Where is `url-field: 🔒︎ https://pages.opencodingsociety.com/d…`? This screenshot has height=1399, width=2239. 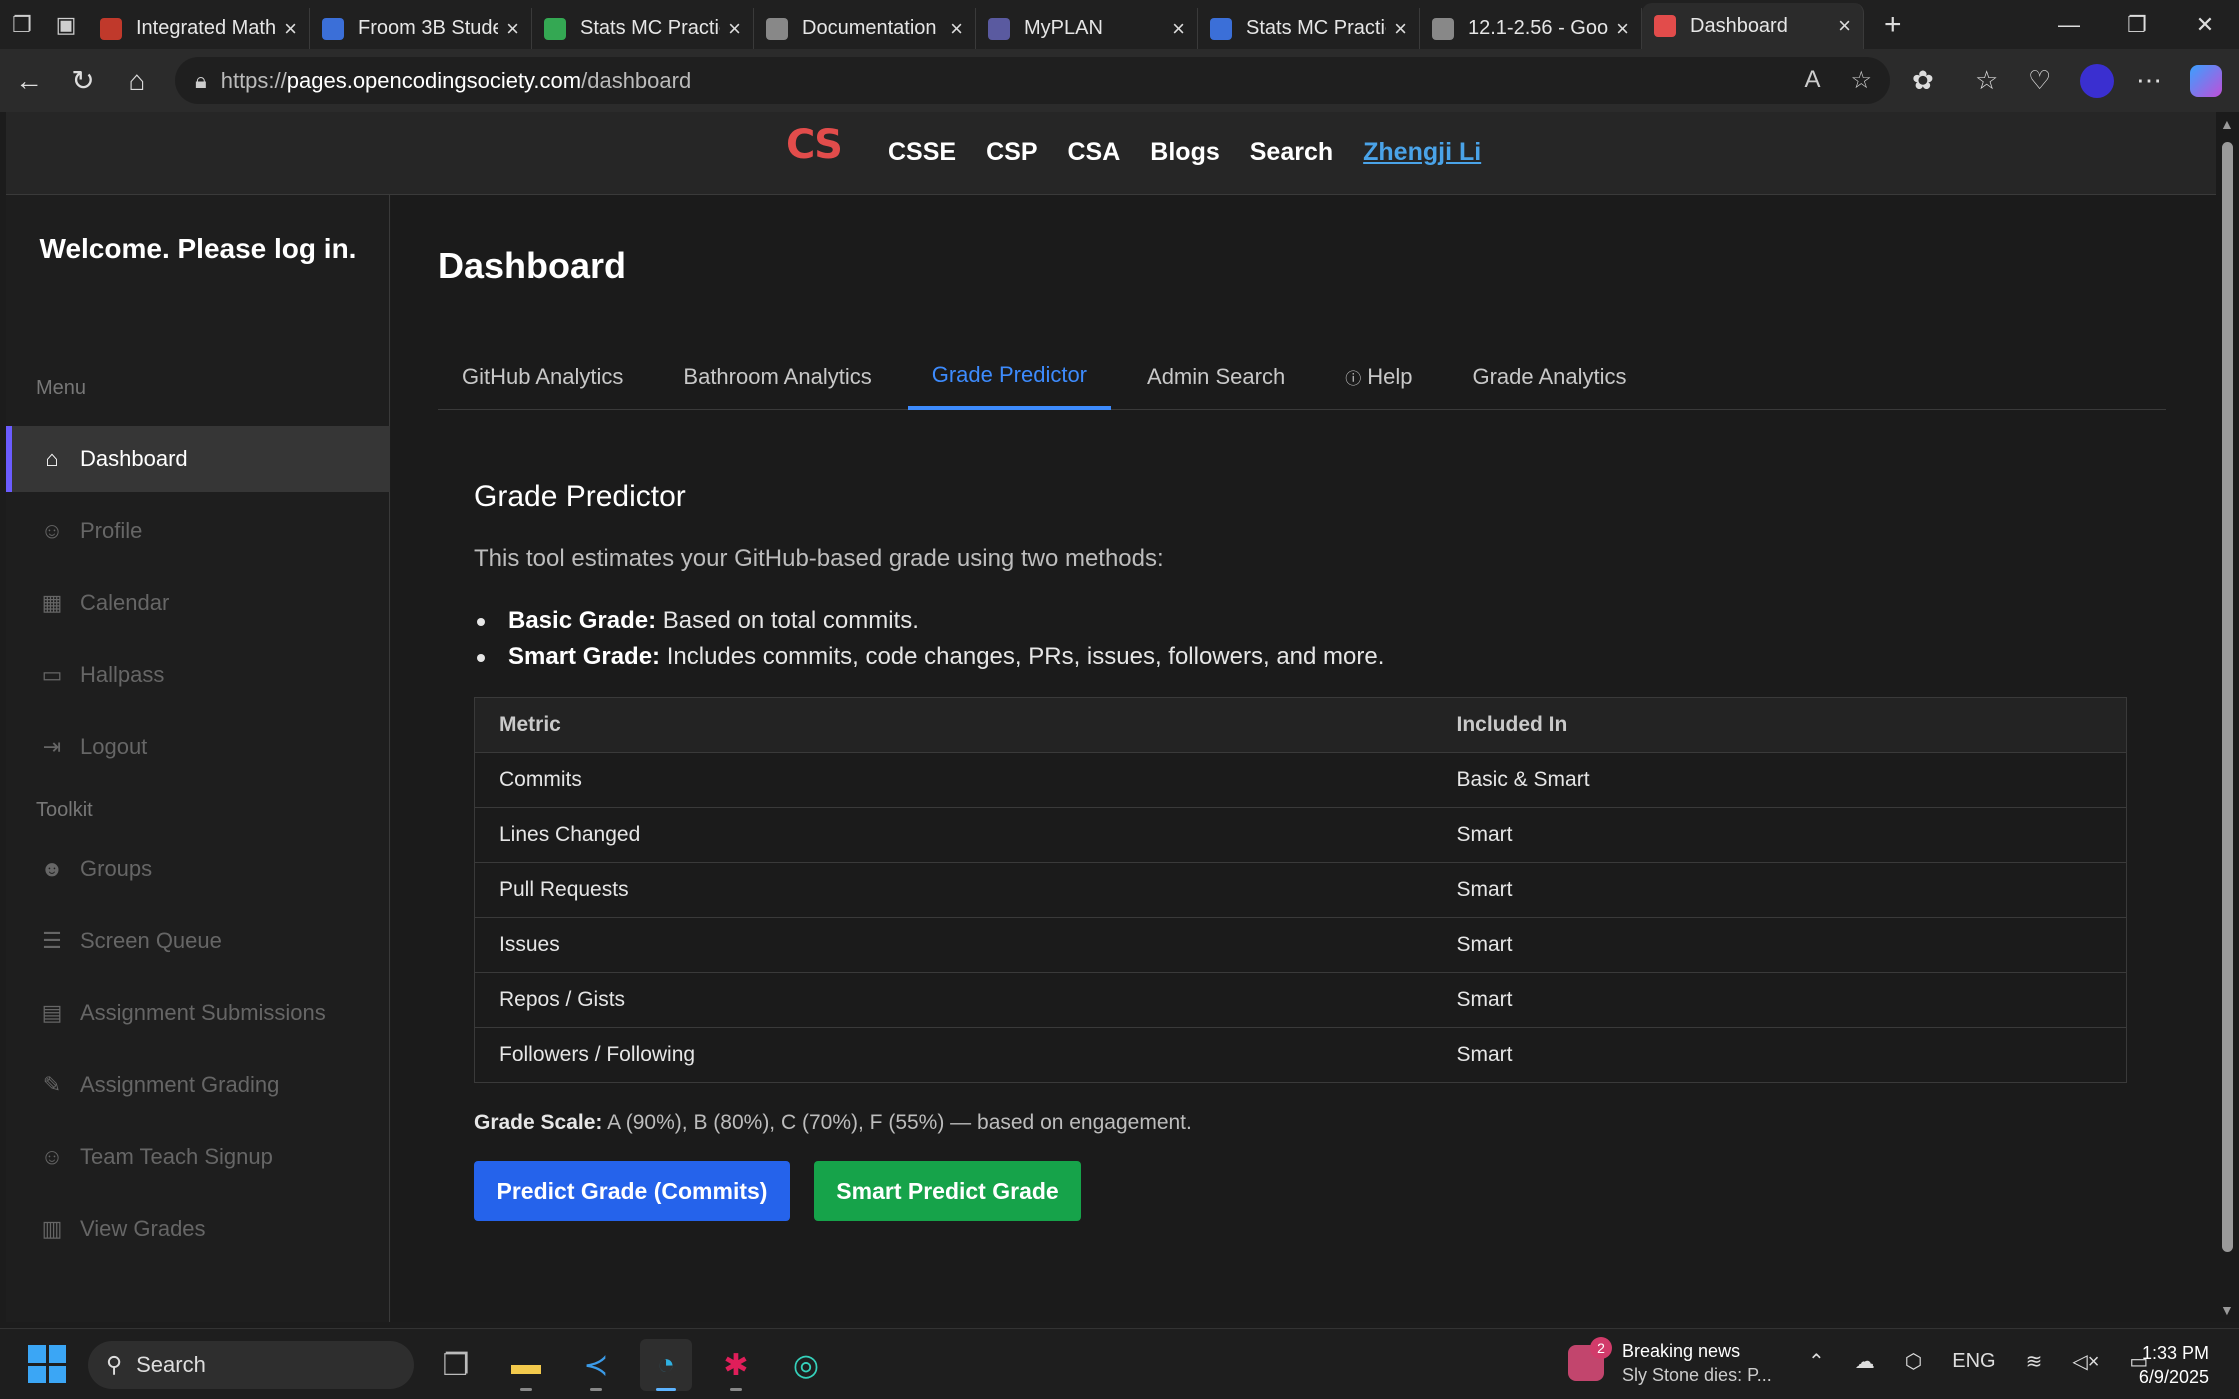
url-field: 🔒︎ https://pages.opencodingsociety.com/d… is located at coordinates (1032, 80).